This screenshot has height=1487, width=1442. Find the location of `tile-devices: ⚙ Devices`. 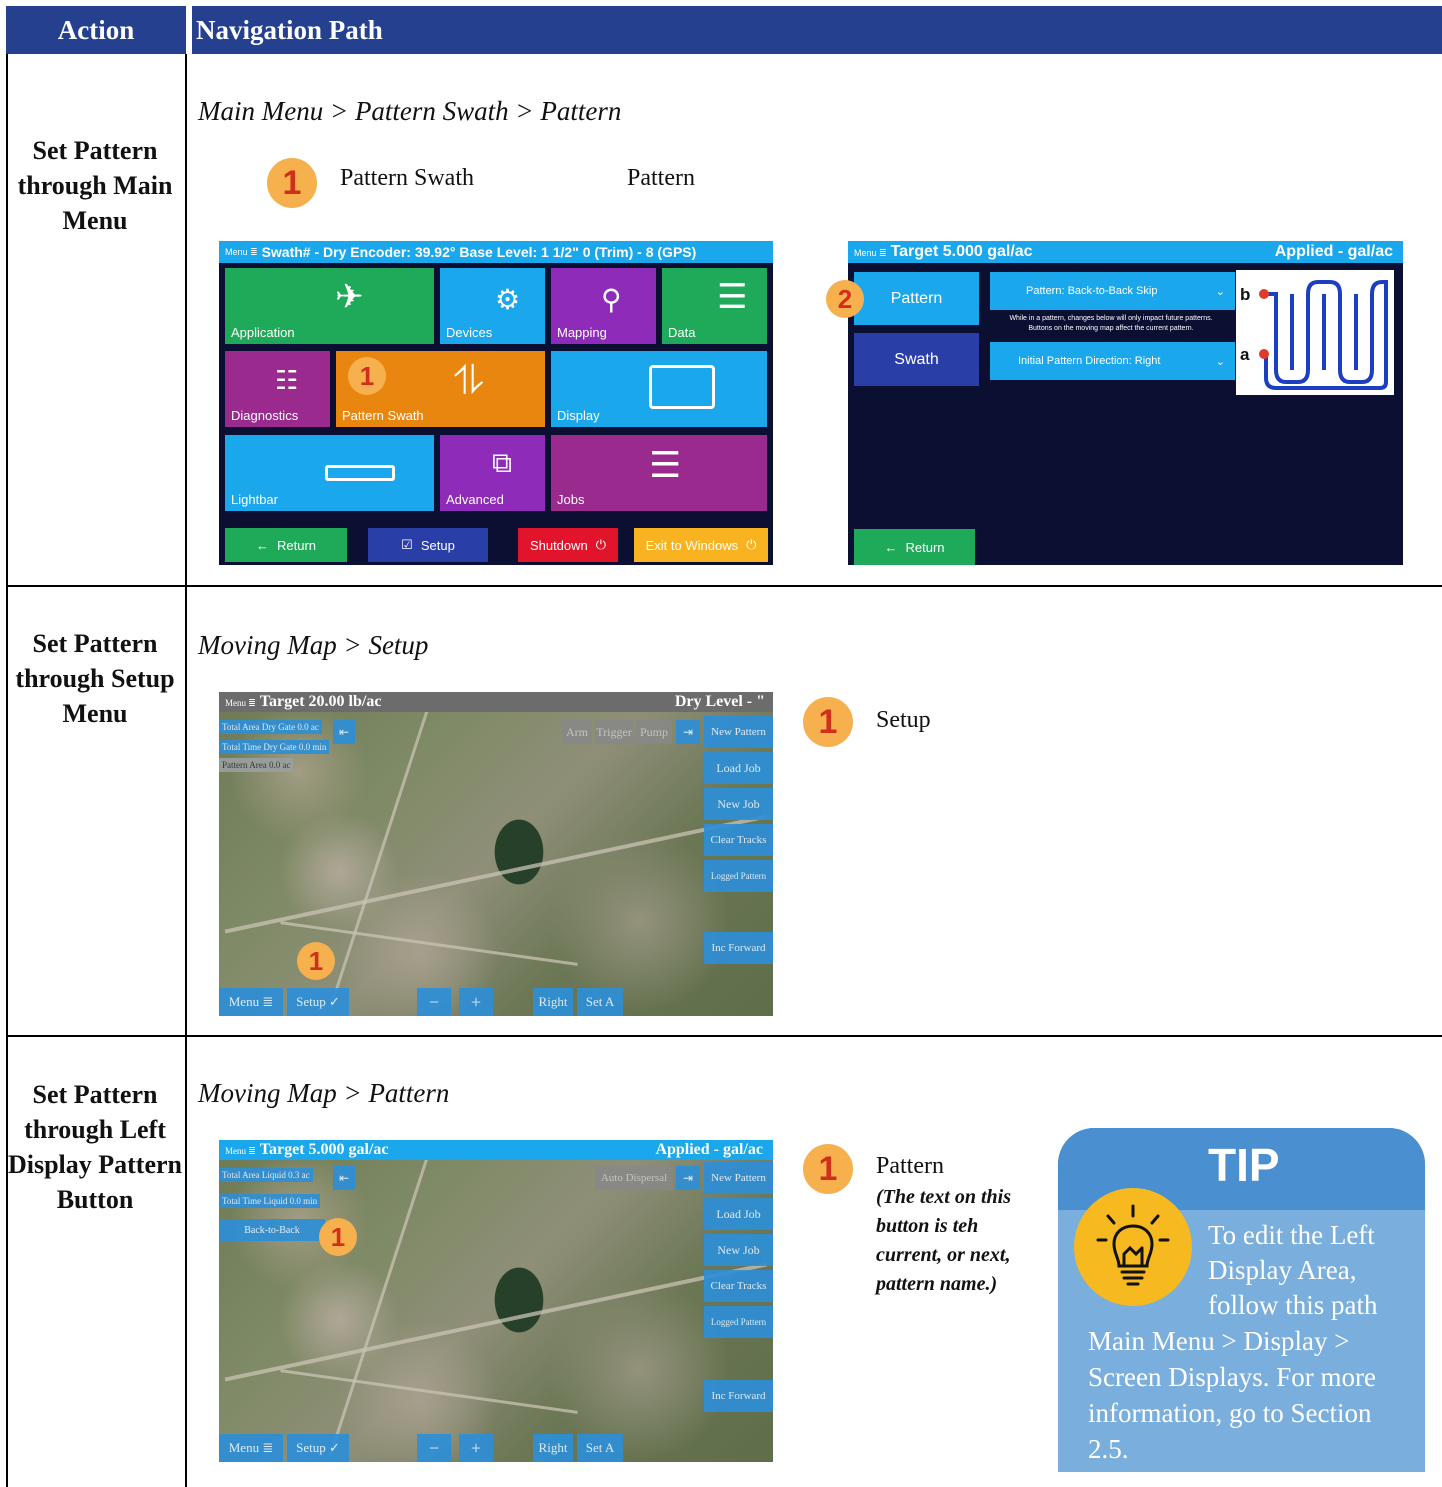

tile-devices: ⚙ Devices is located at coordinates (492, 306).